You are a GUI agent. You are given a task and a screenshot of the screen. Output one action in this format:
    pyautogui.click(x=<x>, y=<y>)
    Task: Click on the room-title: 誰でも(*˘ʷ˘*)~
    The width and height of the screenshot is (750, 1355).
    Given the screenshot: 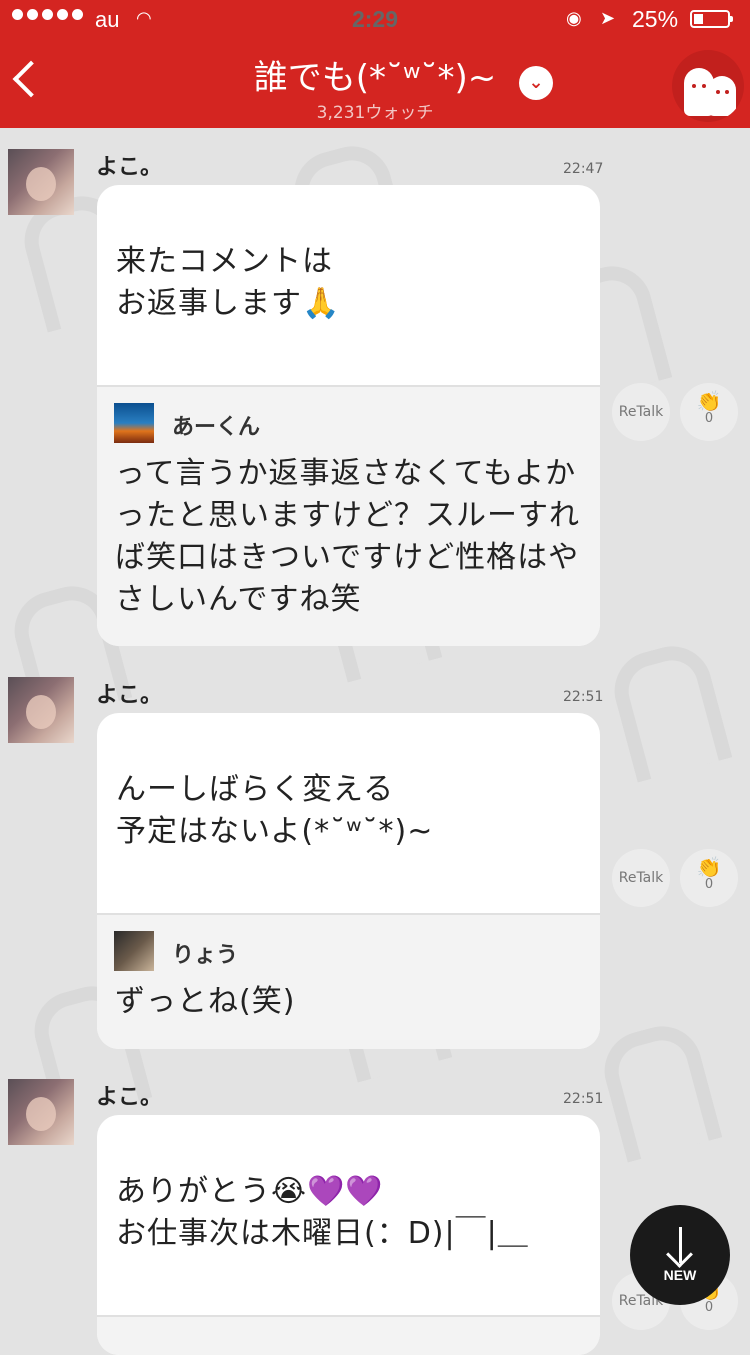 What is the action you would take?
    pyautogui.click(x=375, y=74)
    